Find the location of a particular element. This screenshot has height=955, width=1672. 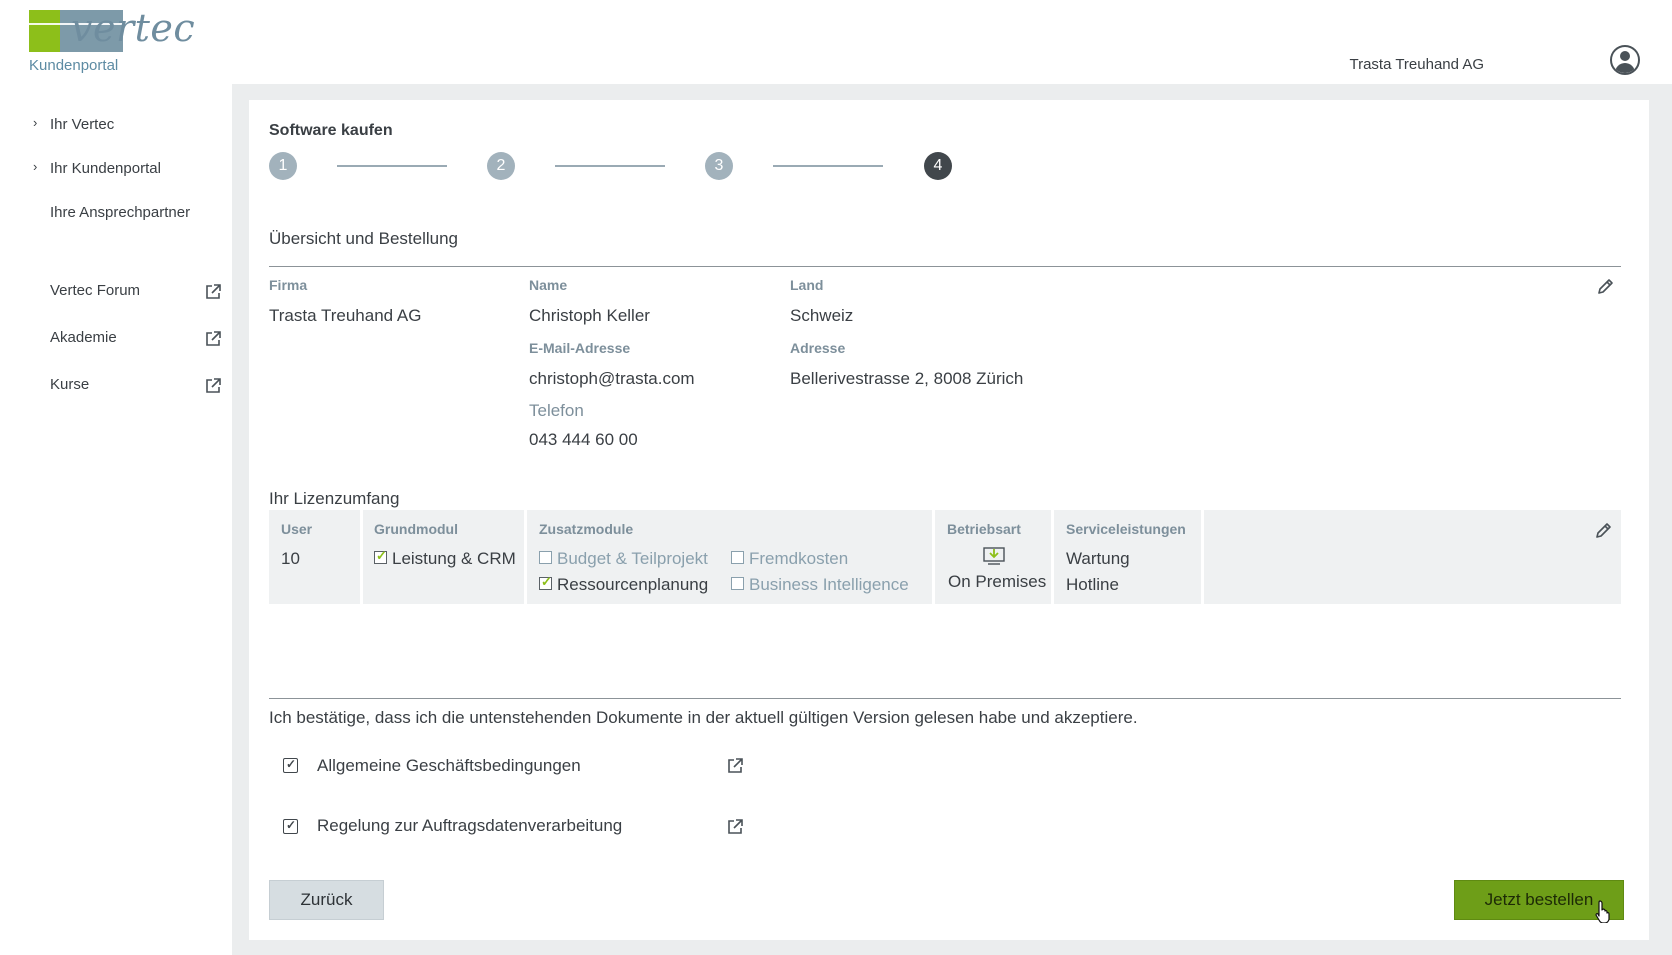

sidebar-item-ihr-vertec: Ihr Vertec is located at coordinates (82, 124).